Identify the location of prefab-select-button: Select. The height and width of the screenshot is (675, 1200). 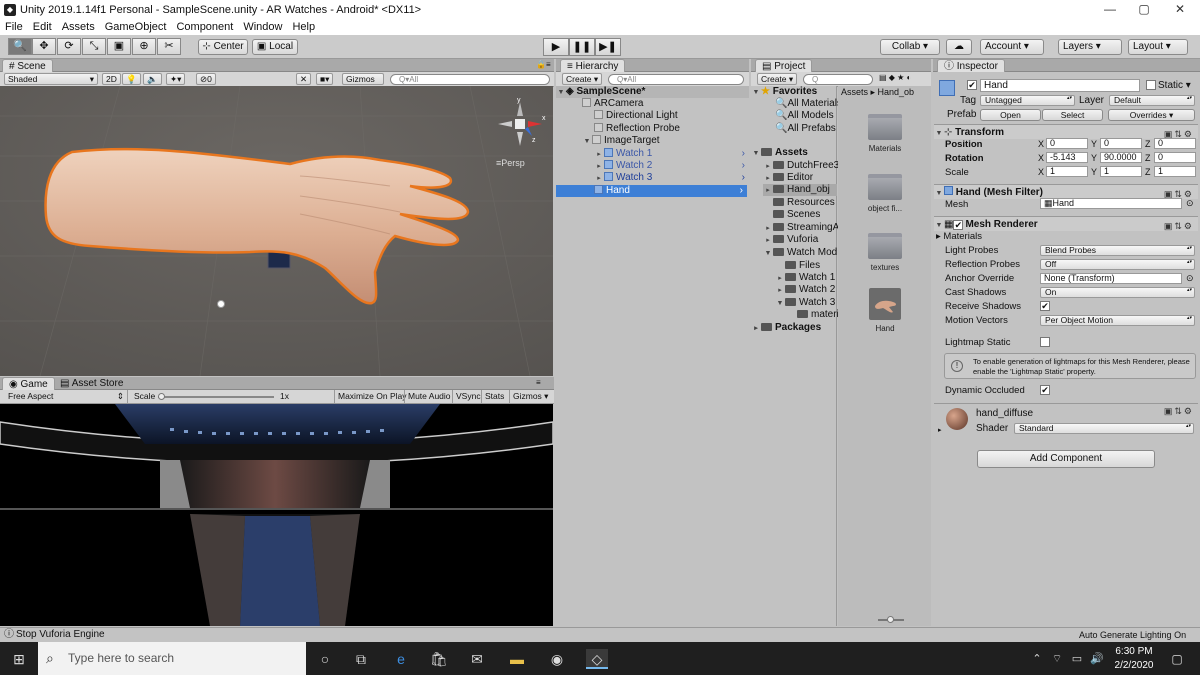
(1072, 115).